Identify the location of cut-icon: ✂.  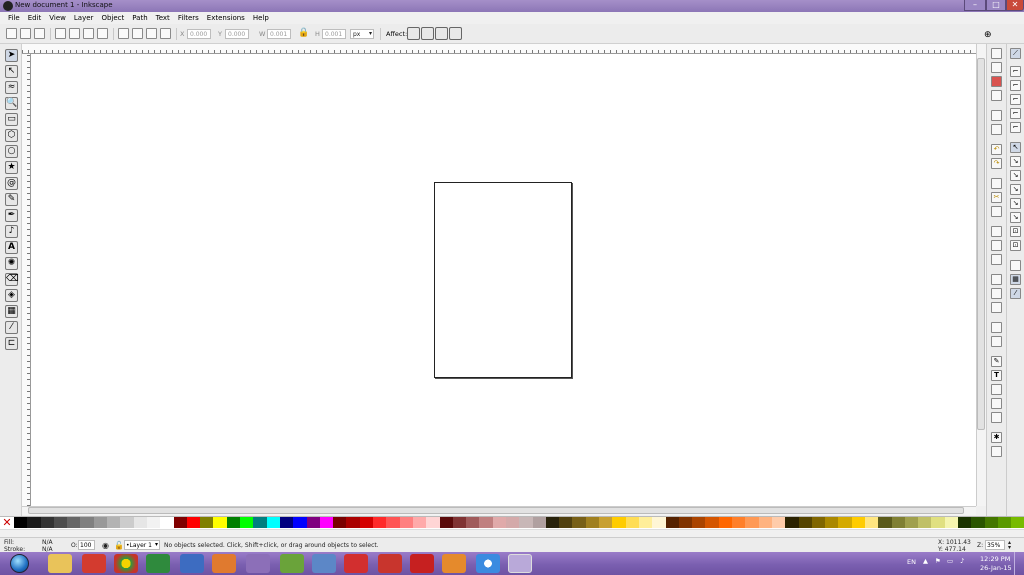
(996, 197).